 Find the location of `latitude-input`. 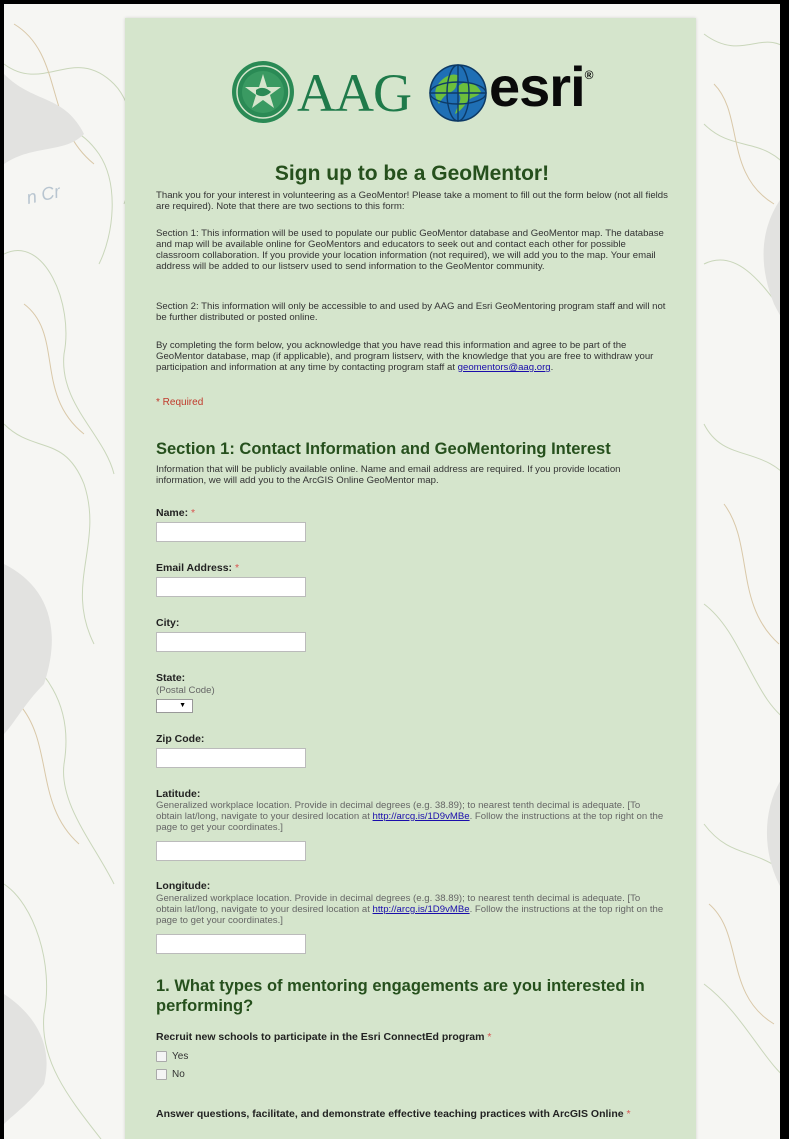

latitude-input is located at coordinates (231, 851).